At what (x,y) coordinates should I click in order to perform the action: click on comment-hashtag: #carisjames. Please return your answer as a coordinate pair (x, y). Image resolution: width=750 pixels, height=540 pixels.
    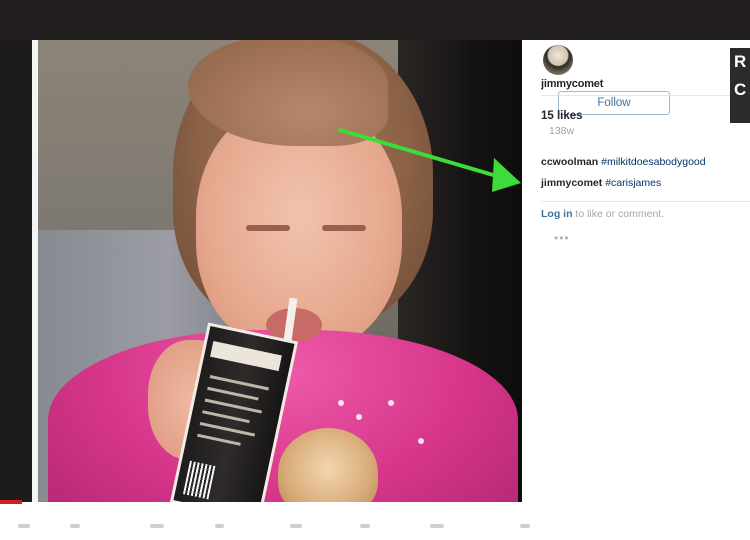
    Looking at the image, I should click on (633, 183).